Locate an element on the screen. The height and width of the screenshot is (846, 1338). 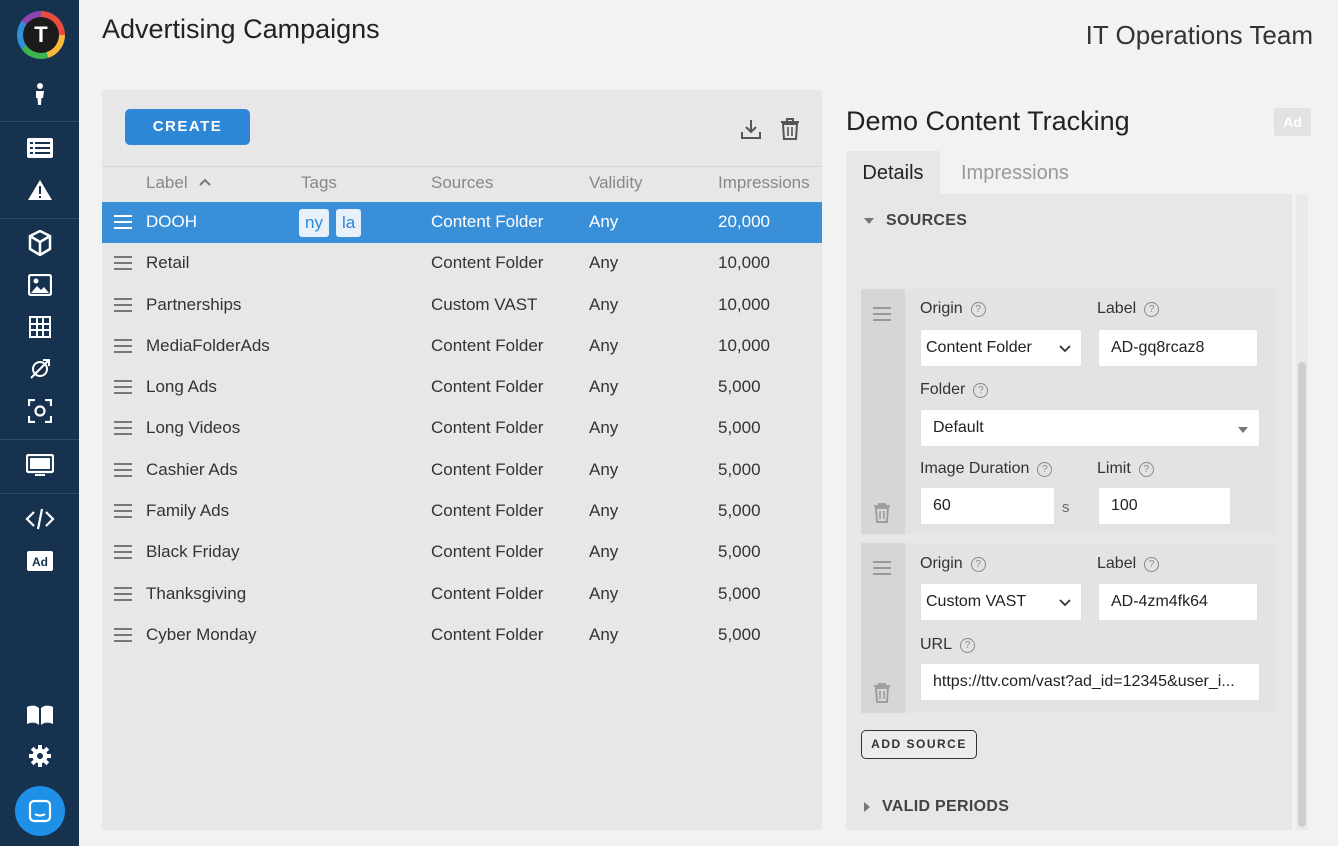
origin-select: Custom VAST is located at coordinates (1001, 602).